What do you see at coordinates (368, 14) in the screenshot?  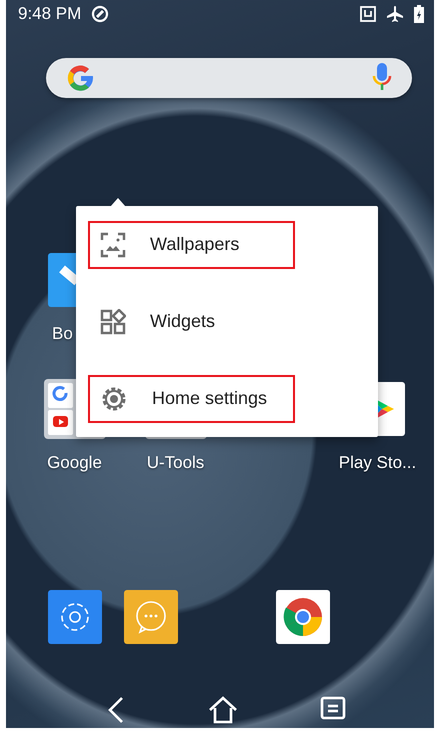 I see `nfc-icon` at bounding box center [368, 14].